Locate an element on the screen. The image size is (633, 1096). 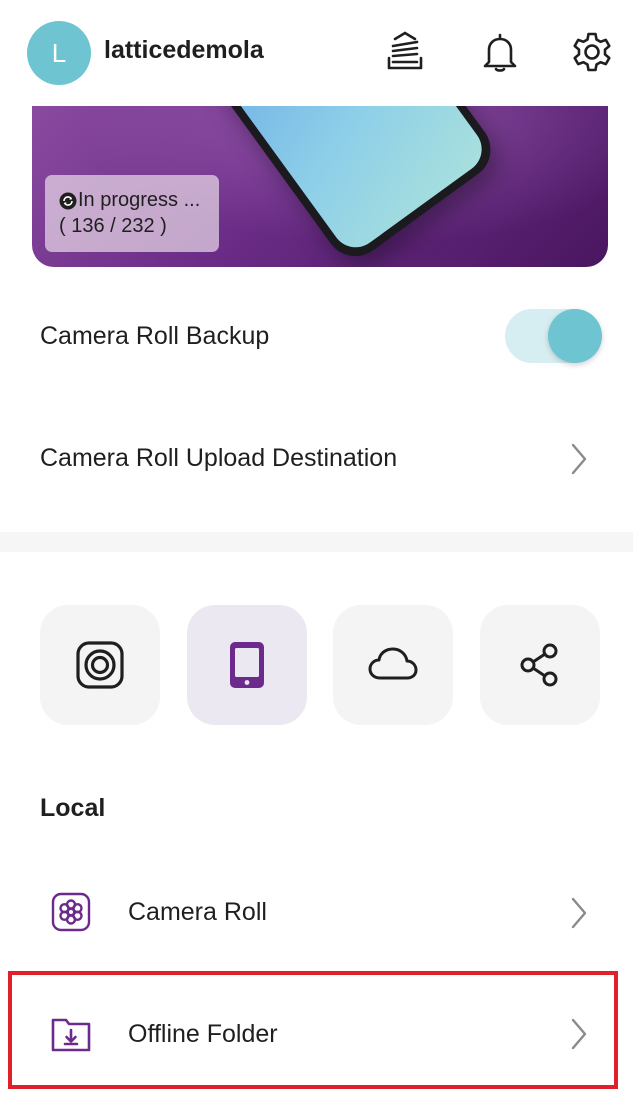
list-item-offline-folder: Offline Folder is located at coordinates (316, 1033).